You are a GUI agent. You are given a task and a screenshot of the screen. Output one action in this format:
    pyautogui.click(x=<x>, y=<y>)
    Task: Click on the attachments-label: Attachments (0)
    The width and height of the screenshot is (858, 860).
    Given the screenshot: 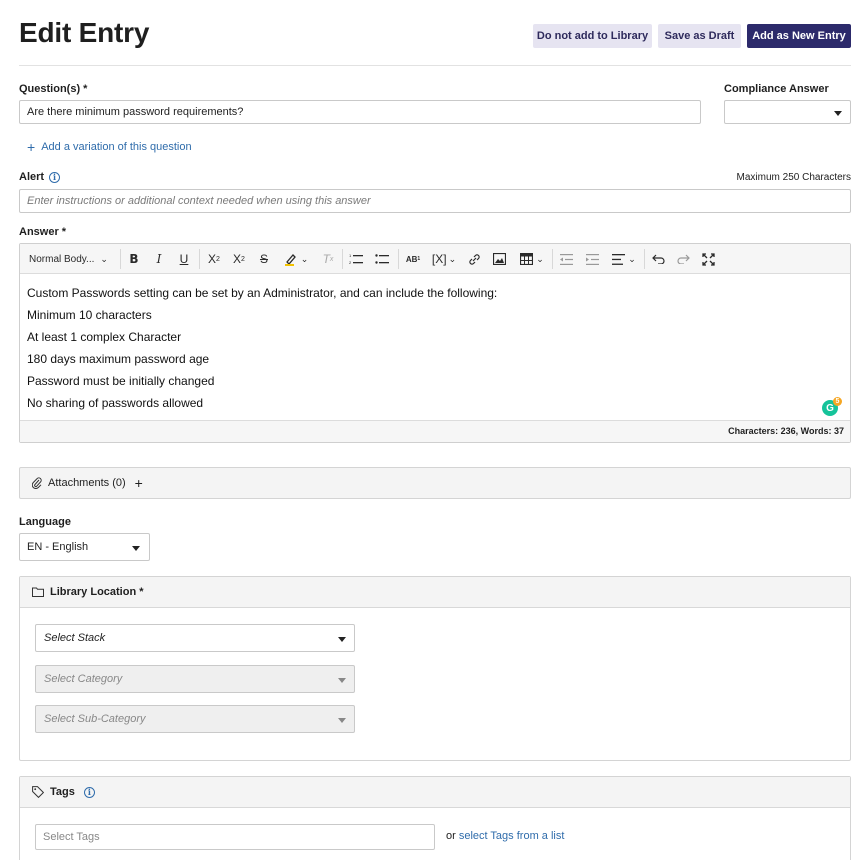 What is the action you would take?
    pyautogui.click(x=87, y=483)
    